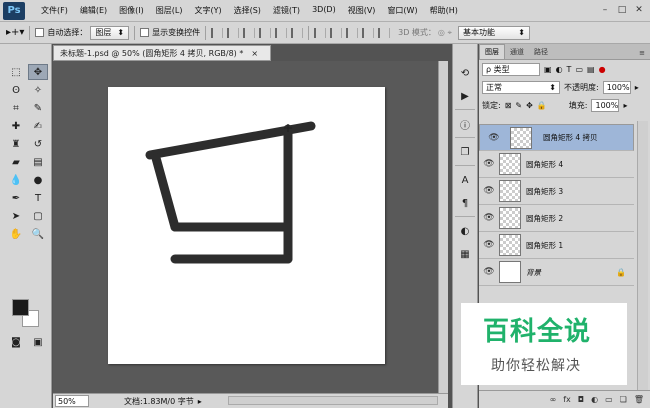 The height and width of the screenshot is (408, 650). I want to click on align-bottom-icon, so click(249, 32).